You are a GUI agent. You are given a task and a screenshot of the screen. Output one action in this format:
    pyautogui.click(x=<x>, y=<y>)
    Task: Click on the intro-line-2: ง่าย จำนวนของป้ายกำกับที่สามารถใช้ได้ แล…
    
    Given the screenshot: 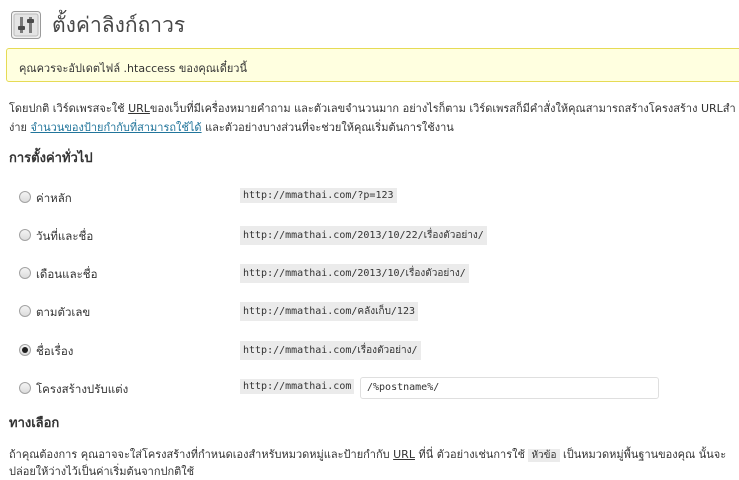 What is the action you would take?
    pyautogui.click(x=231, y=127)
    